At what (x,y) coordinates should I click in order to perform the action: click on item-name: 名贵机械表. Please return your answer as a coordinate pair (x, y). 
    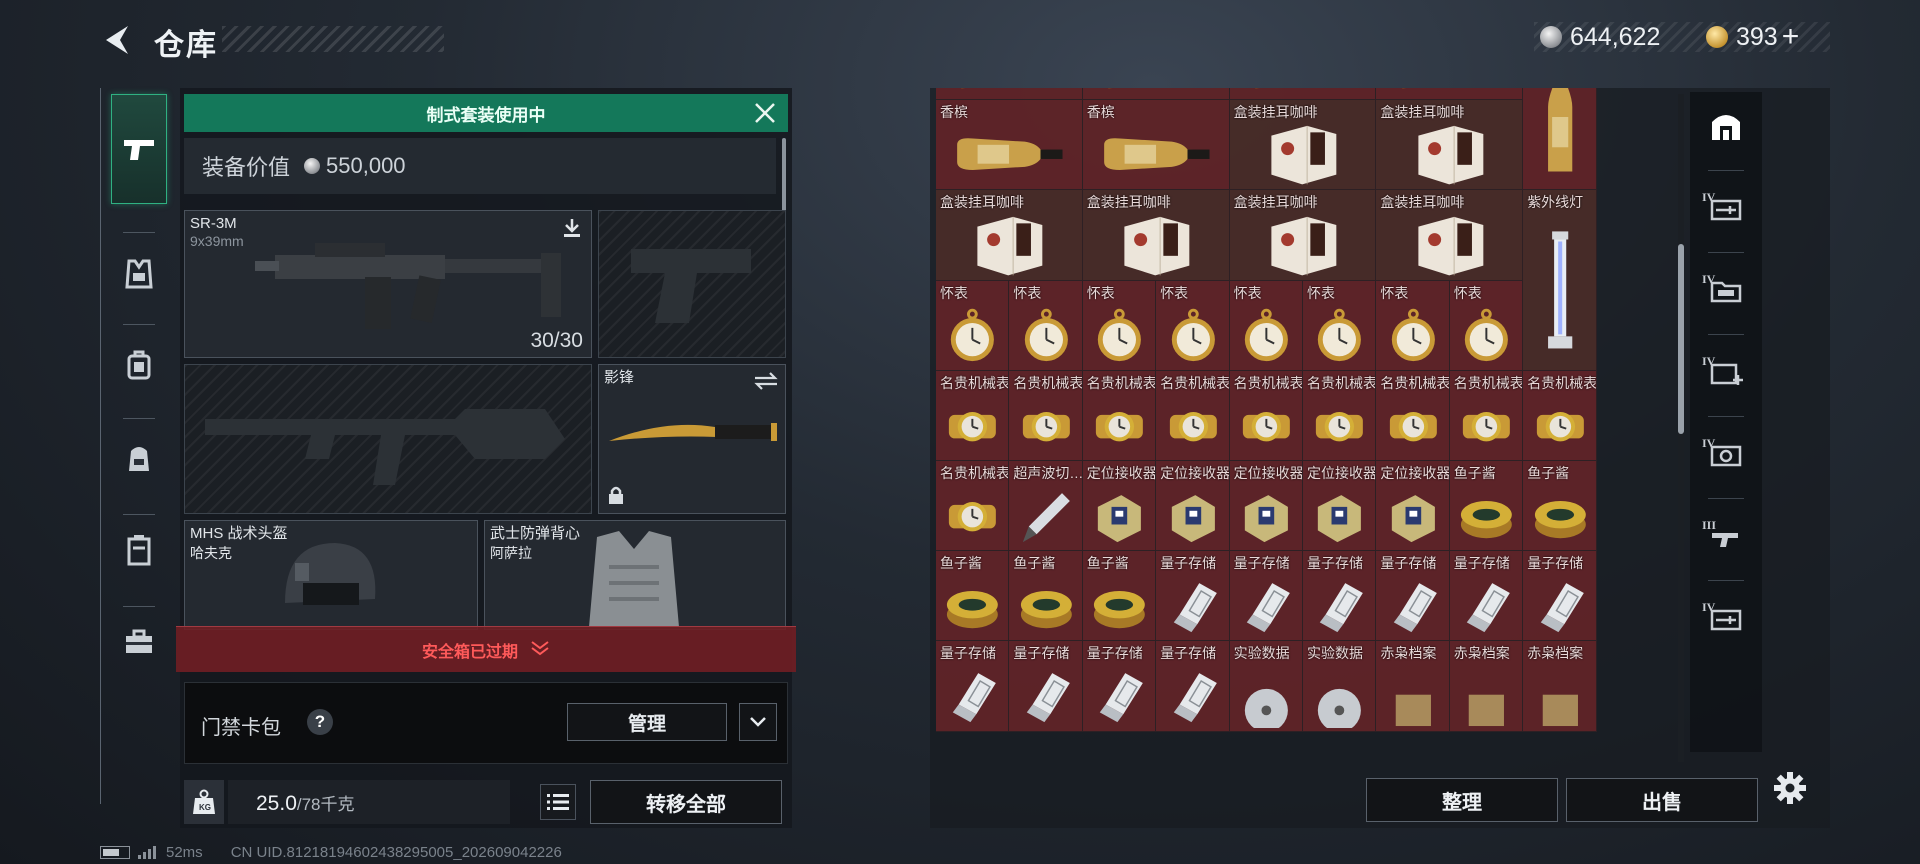
    Looking at the image, I should click on (1488, 382).